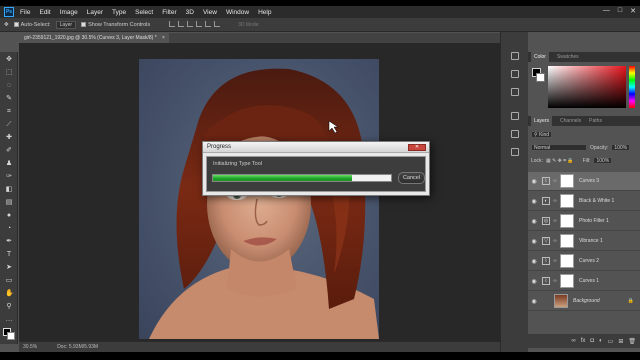  I want to click on layer-row-black-white-1: ◉ ◐ ∞ Black & White 1, so click(584, 201).